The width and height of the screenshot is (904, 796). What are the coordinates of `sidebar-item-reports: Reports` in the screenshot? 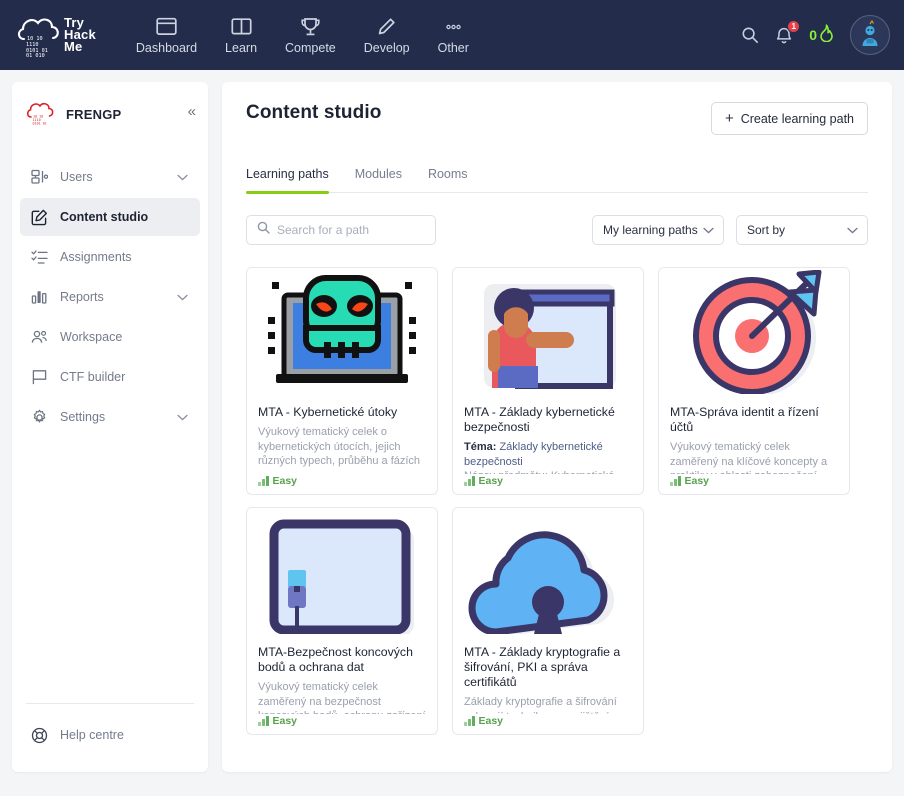 It's located at (110, 297).